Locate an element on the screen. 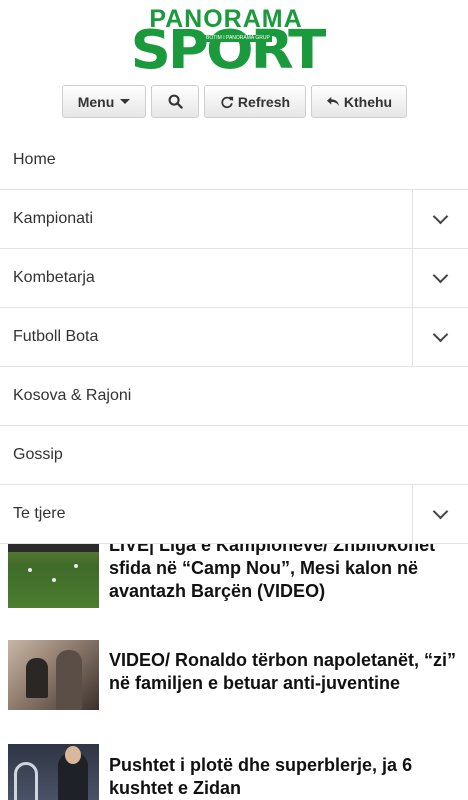 The width and height of the screenshot is (468, 800). menu-item-kombetarja: Kombetarja is located at coordinates (234, 278).